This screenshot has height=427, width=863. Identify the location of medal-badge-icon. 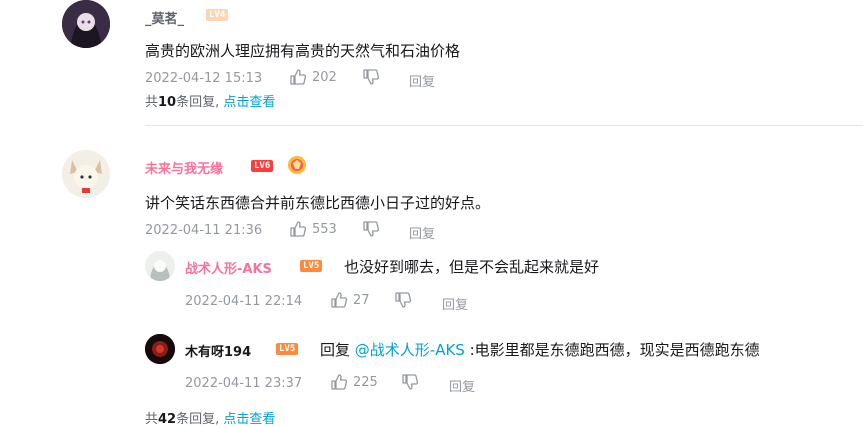
(297, 165).